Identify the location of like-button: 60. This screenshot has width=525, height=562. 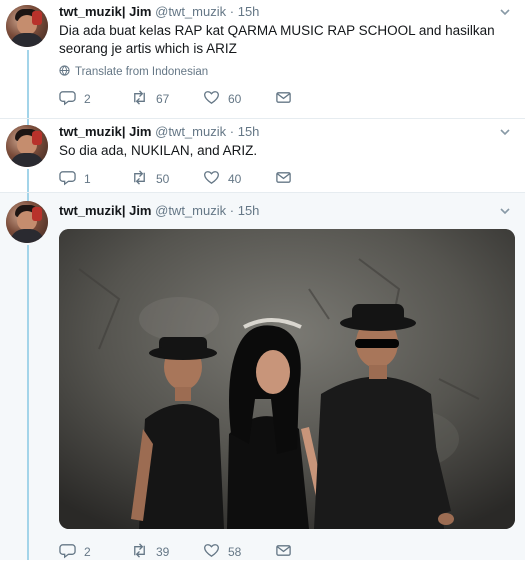
(239, 99).